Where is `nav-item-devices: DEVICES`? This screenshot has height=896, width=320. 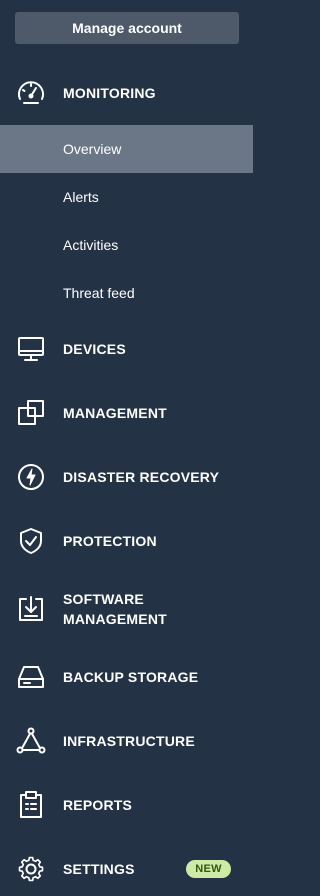 nav-item-devices: DEVICES is located at coordinates (126, 349).